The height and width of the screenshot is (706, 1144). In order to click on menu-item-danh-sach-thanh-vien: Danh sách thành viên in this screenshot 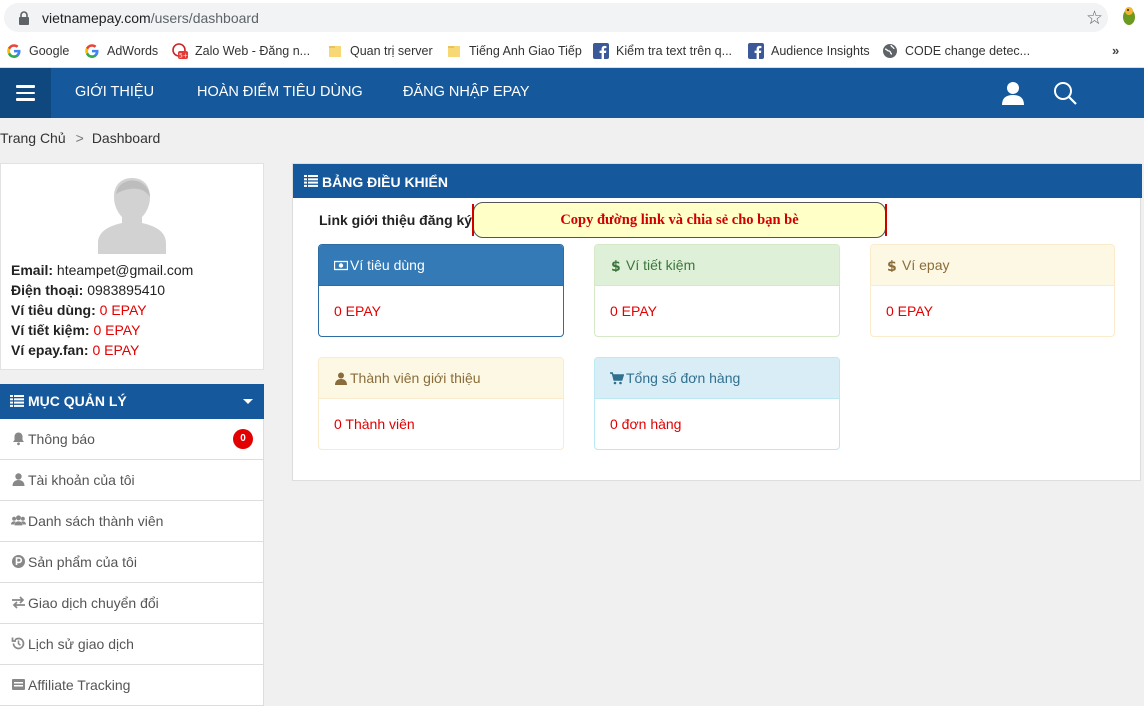, I will do `click(132, 521)`.